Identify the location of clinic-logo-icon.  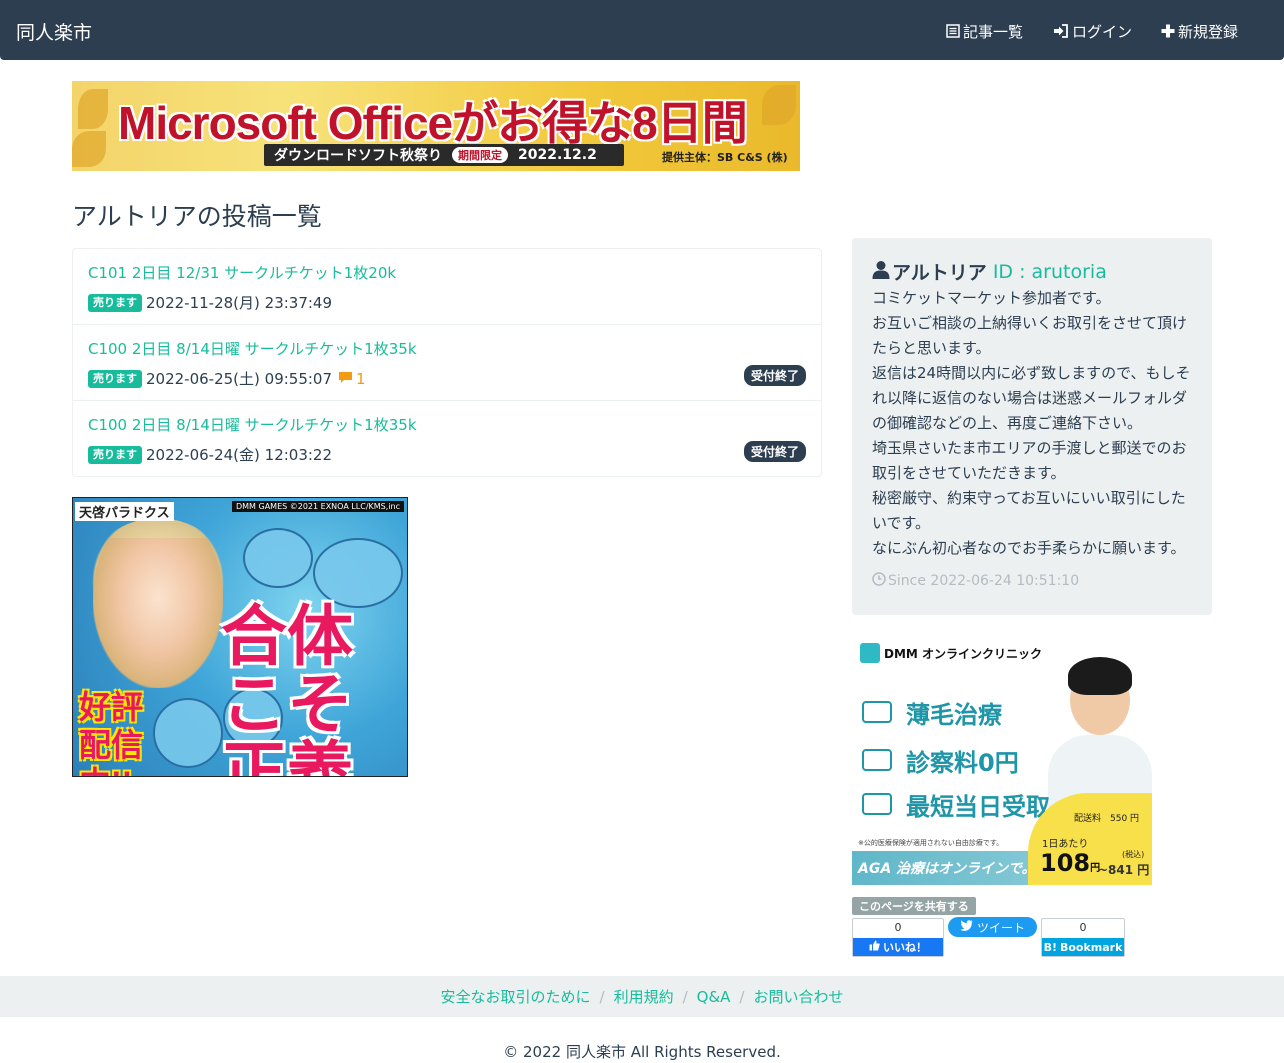
(870, 653).